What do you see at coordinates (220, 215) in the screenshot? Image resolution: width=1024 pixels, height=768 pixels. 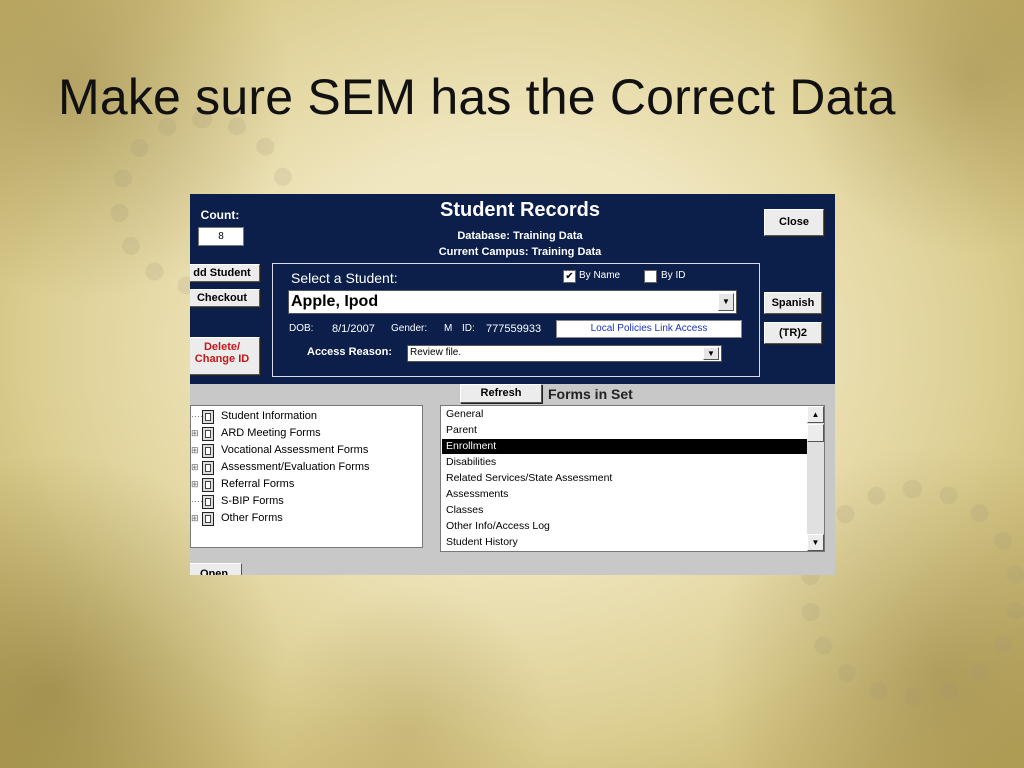 I see `count-label: Count:` at bounding box center [220, 215].